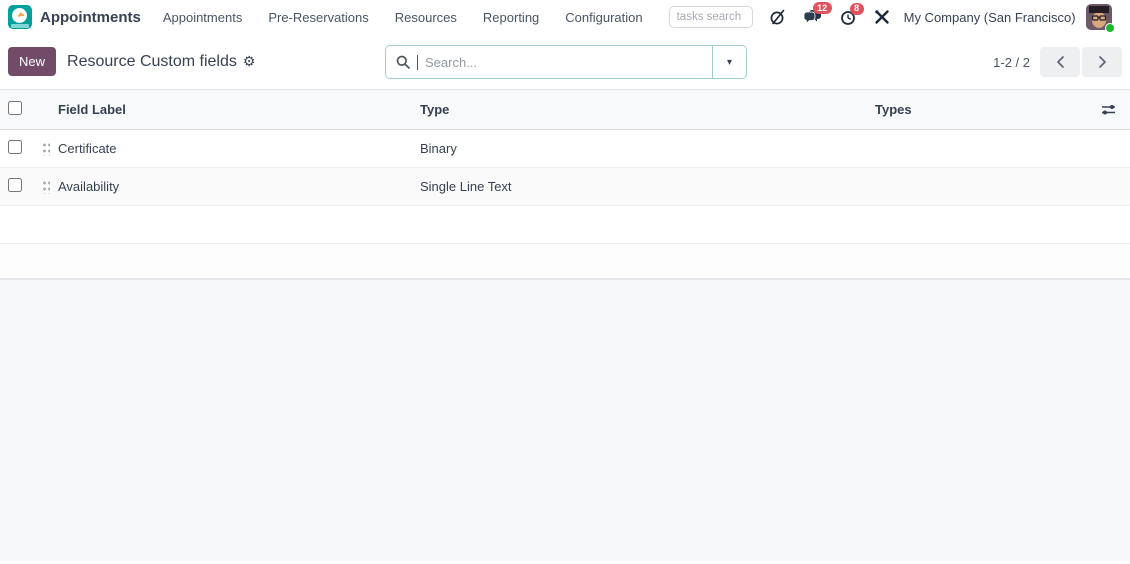 The width and height of the screenshot is (1130, 564). What do you see at coordinates (603, 17) in the screenshot?
I see `menu-configuration: Configuration` at bounding box center [603, 17].